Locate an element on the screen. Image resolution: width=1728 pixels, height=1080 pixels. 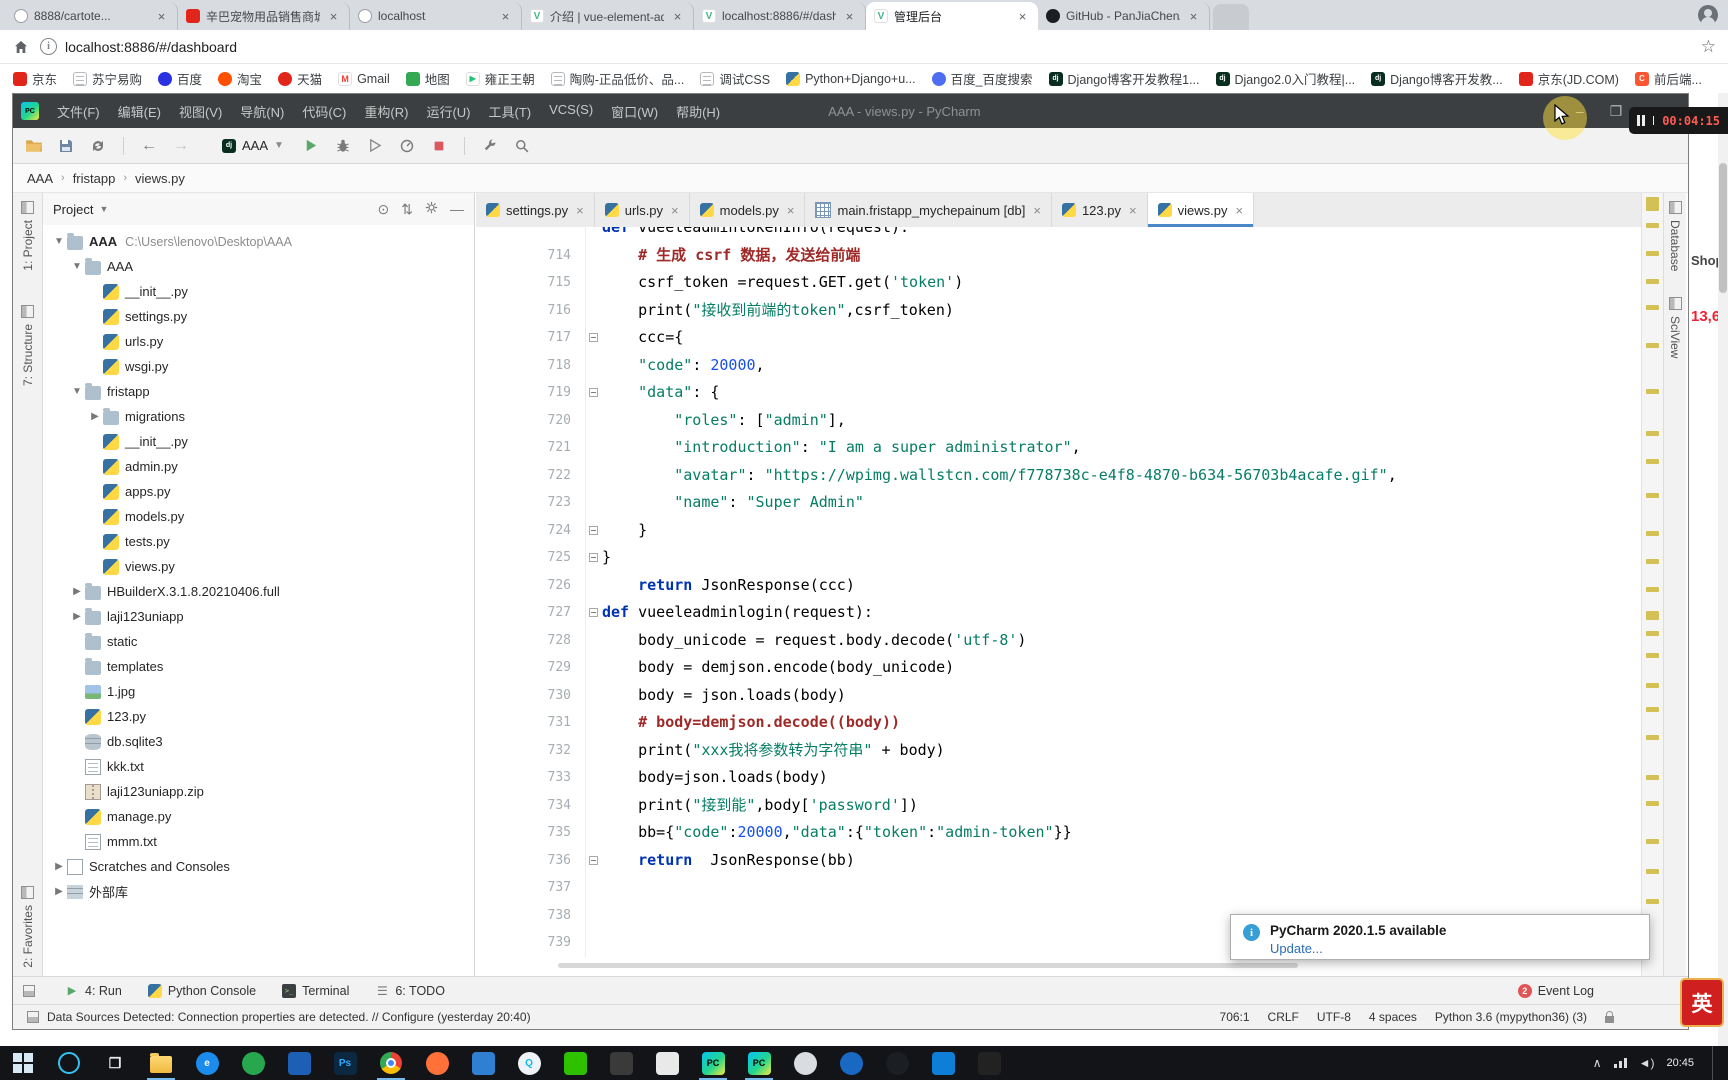
bookmark-item: 百度_百度搜索 is located at coordinates (982, 78).